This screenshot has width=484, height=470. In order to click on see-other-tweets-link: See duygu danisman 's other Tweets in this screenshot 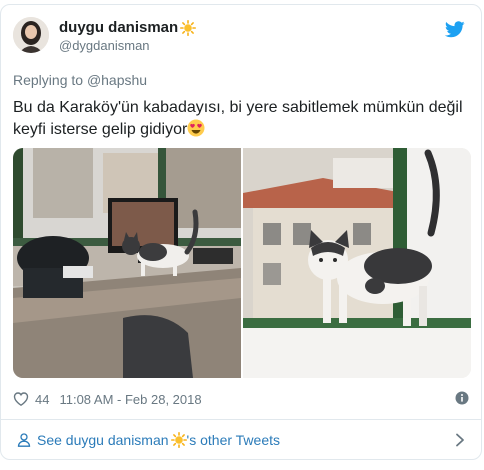, I will do `click(241, 440)`.